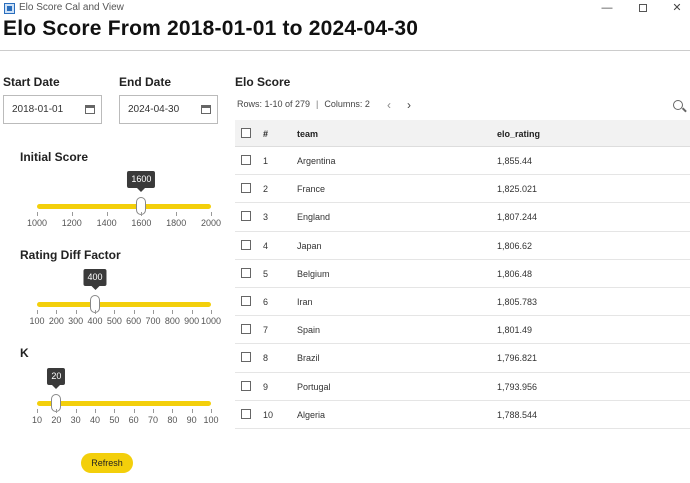 This screenshot has width=690, height=483. What do you see at coordinates (266, 161) in the screenshot?
I see `row-index: 1` at bounding box center [266, 161].